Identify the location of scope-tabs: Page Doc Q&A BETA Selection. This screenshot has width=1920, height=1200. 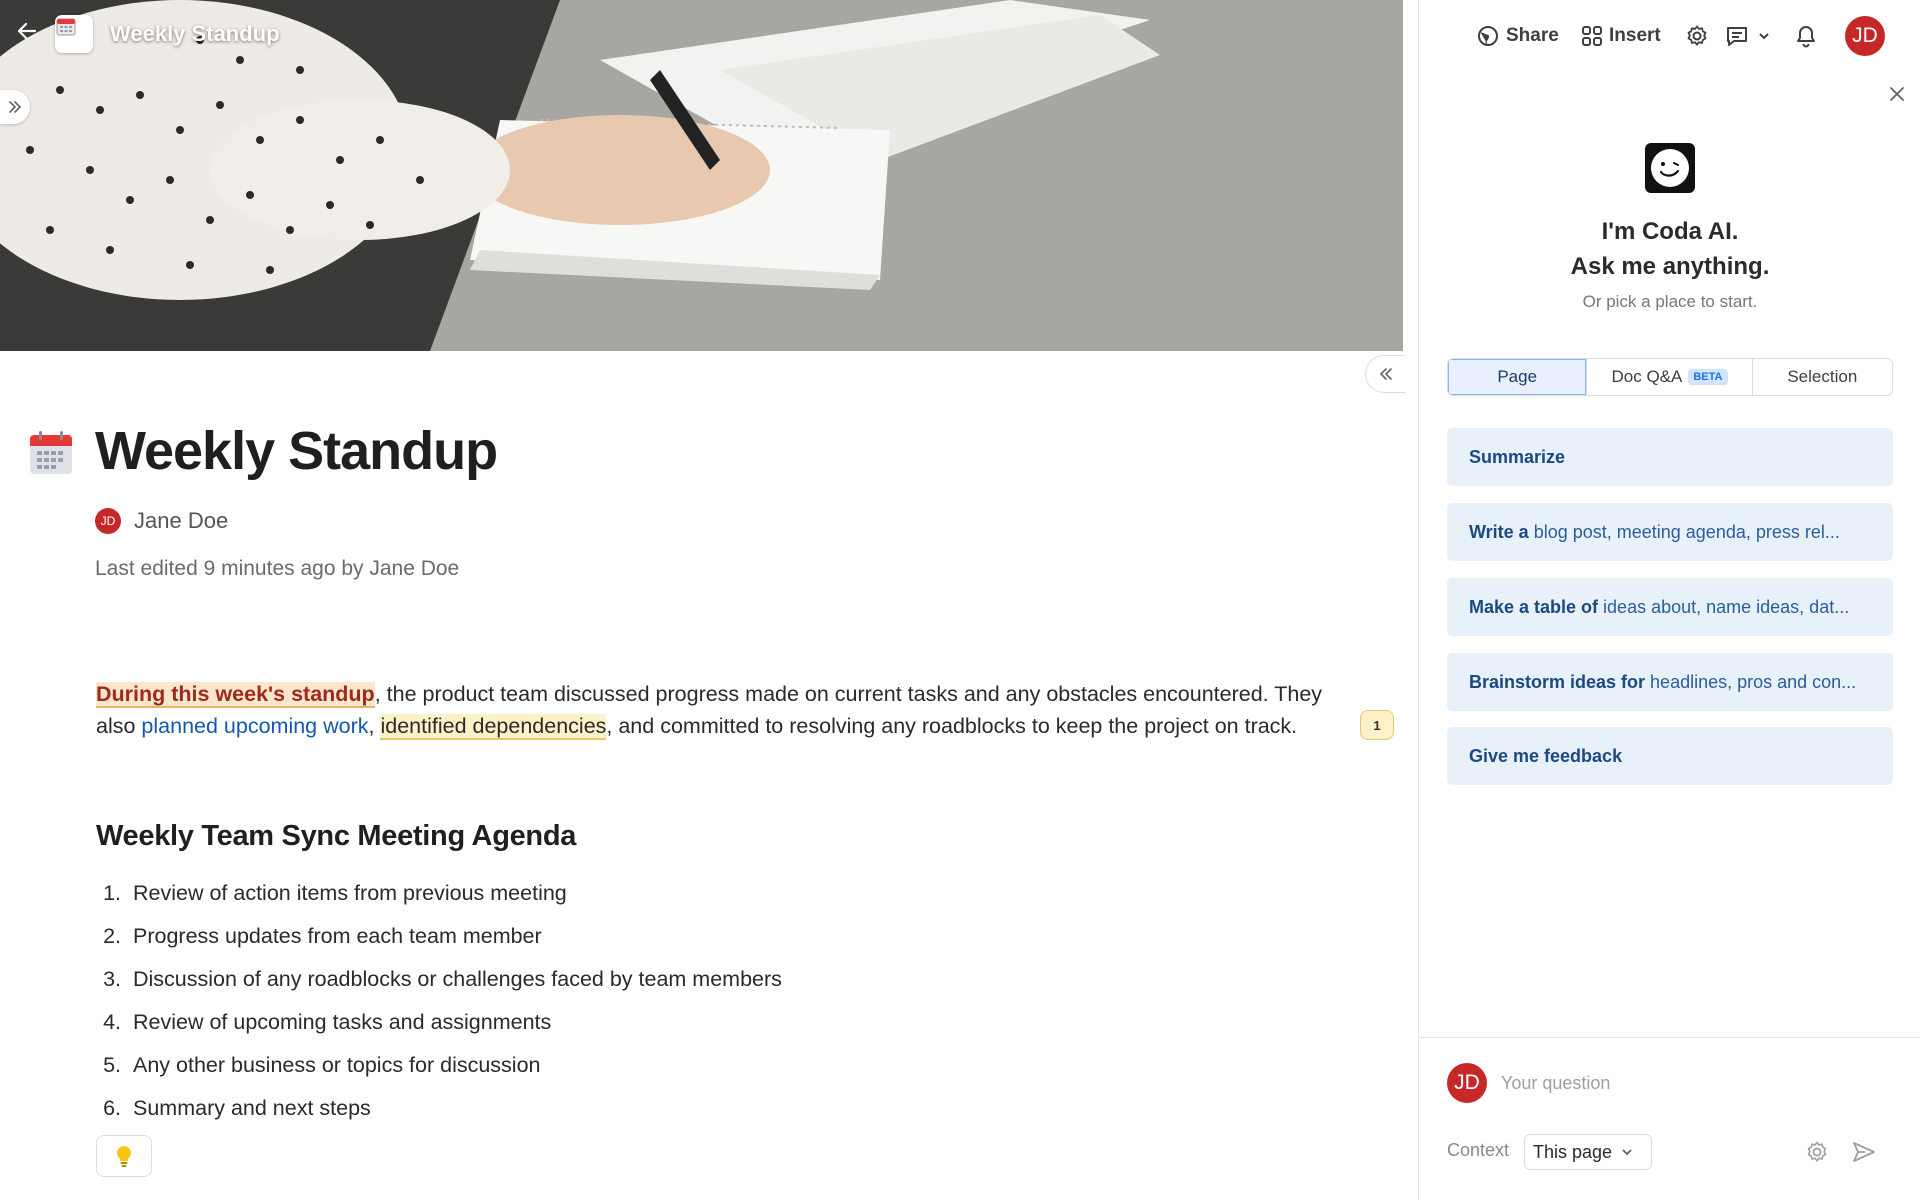
(1670, 377).